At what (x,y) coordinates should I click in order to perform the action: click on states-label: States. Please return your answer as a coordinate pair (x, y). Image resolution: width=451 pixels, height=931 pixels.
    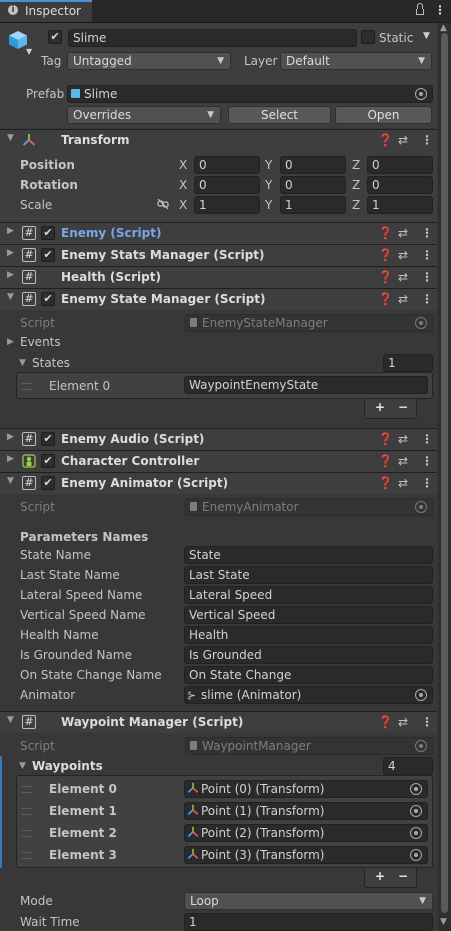
    Looking at the image, I should click on (51, 363).